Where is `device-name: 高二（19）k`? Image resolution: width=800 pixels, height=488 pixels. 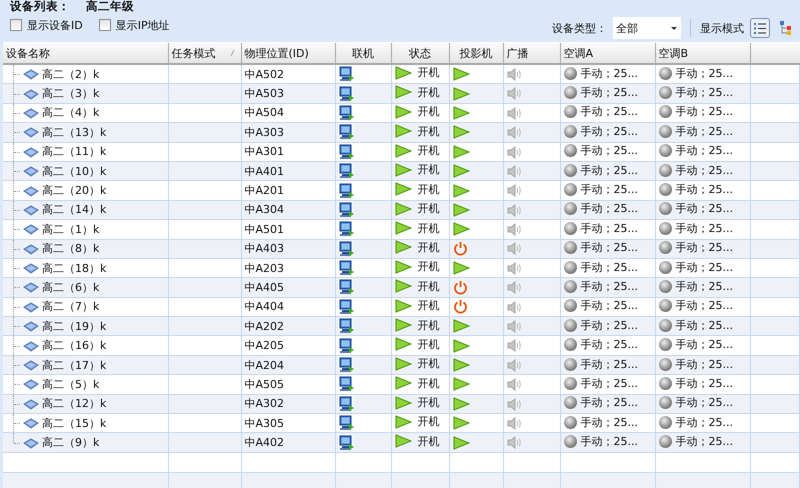 device-name: 高二（19）k is located at coordinates (74, 326).